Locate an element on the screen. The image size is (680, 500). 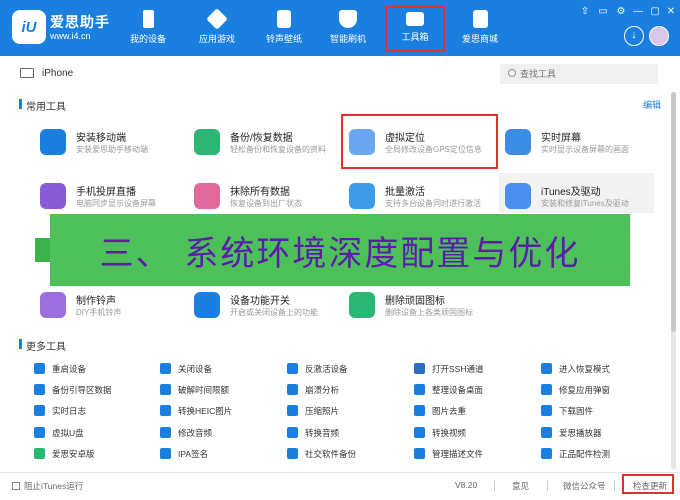
check-update-button: 检查更新 is located at coordinates (648, 484).